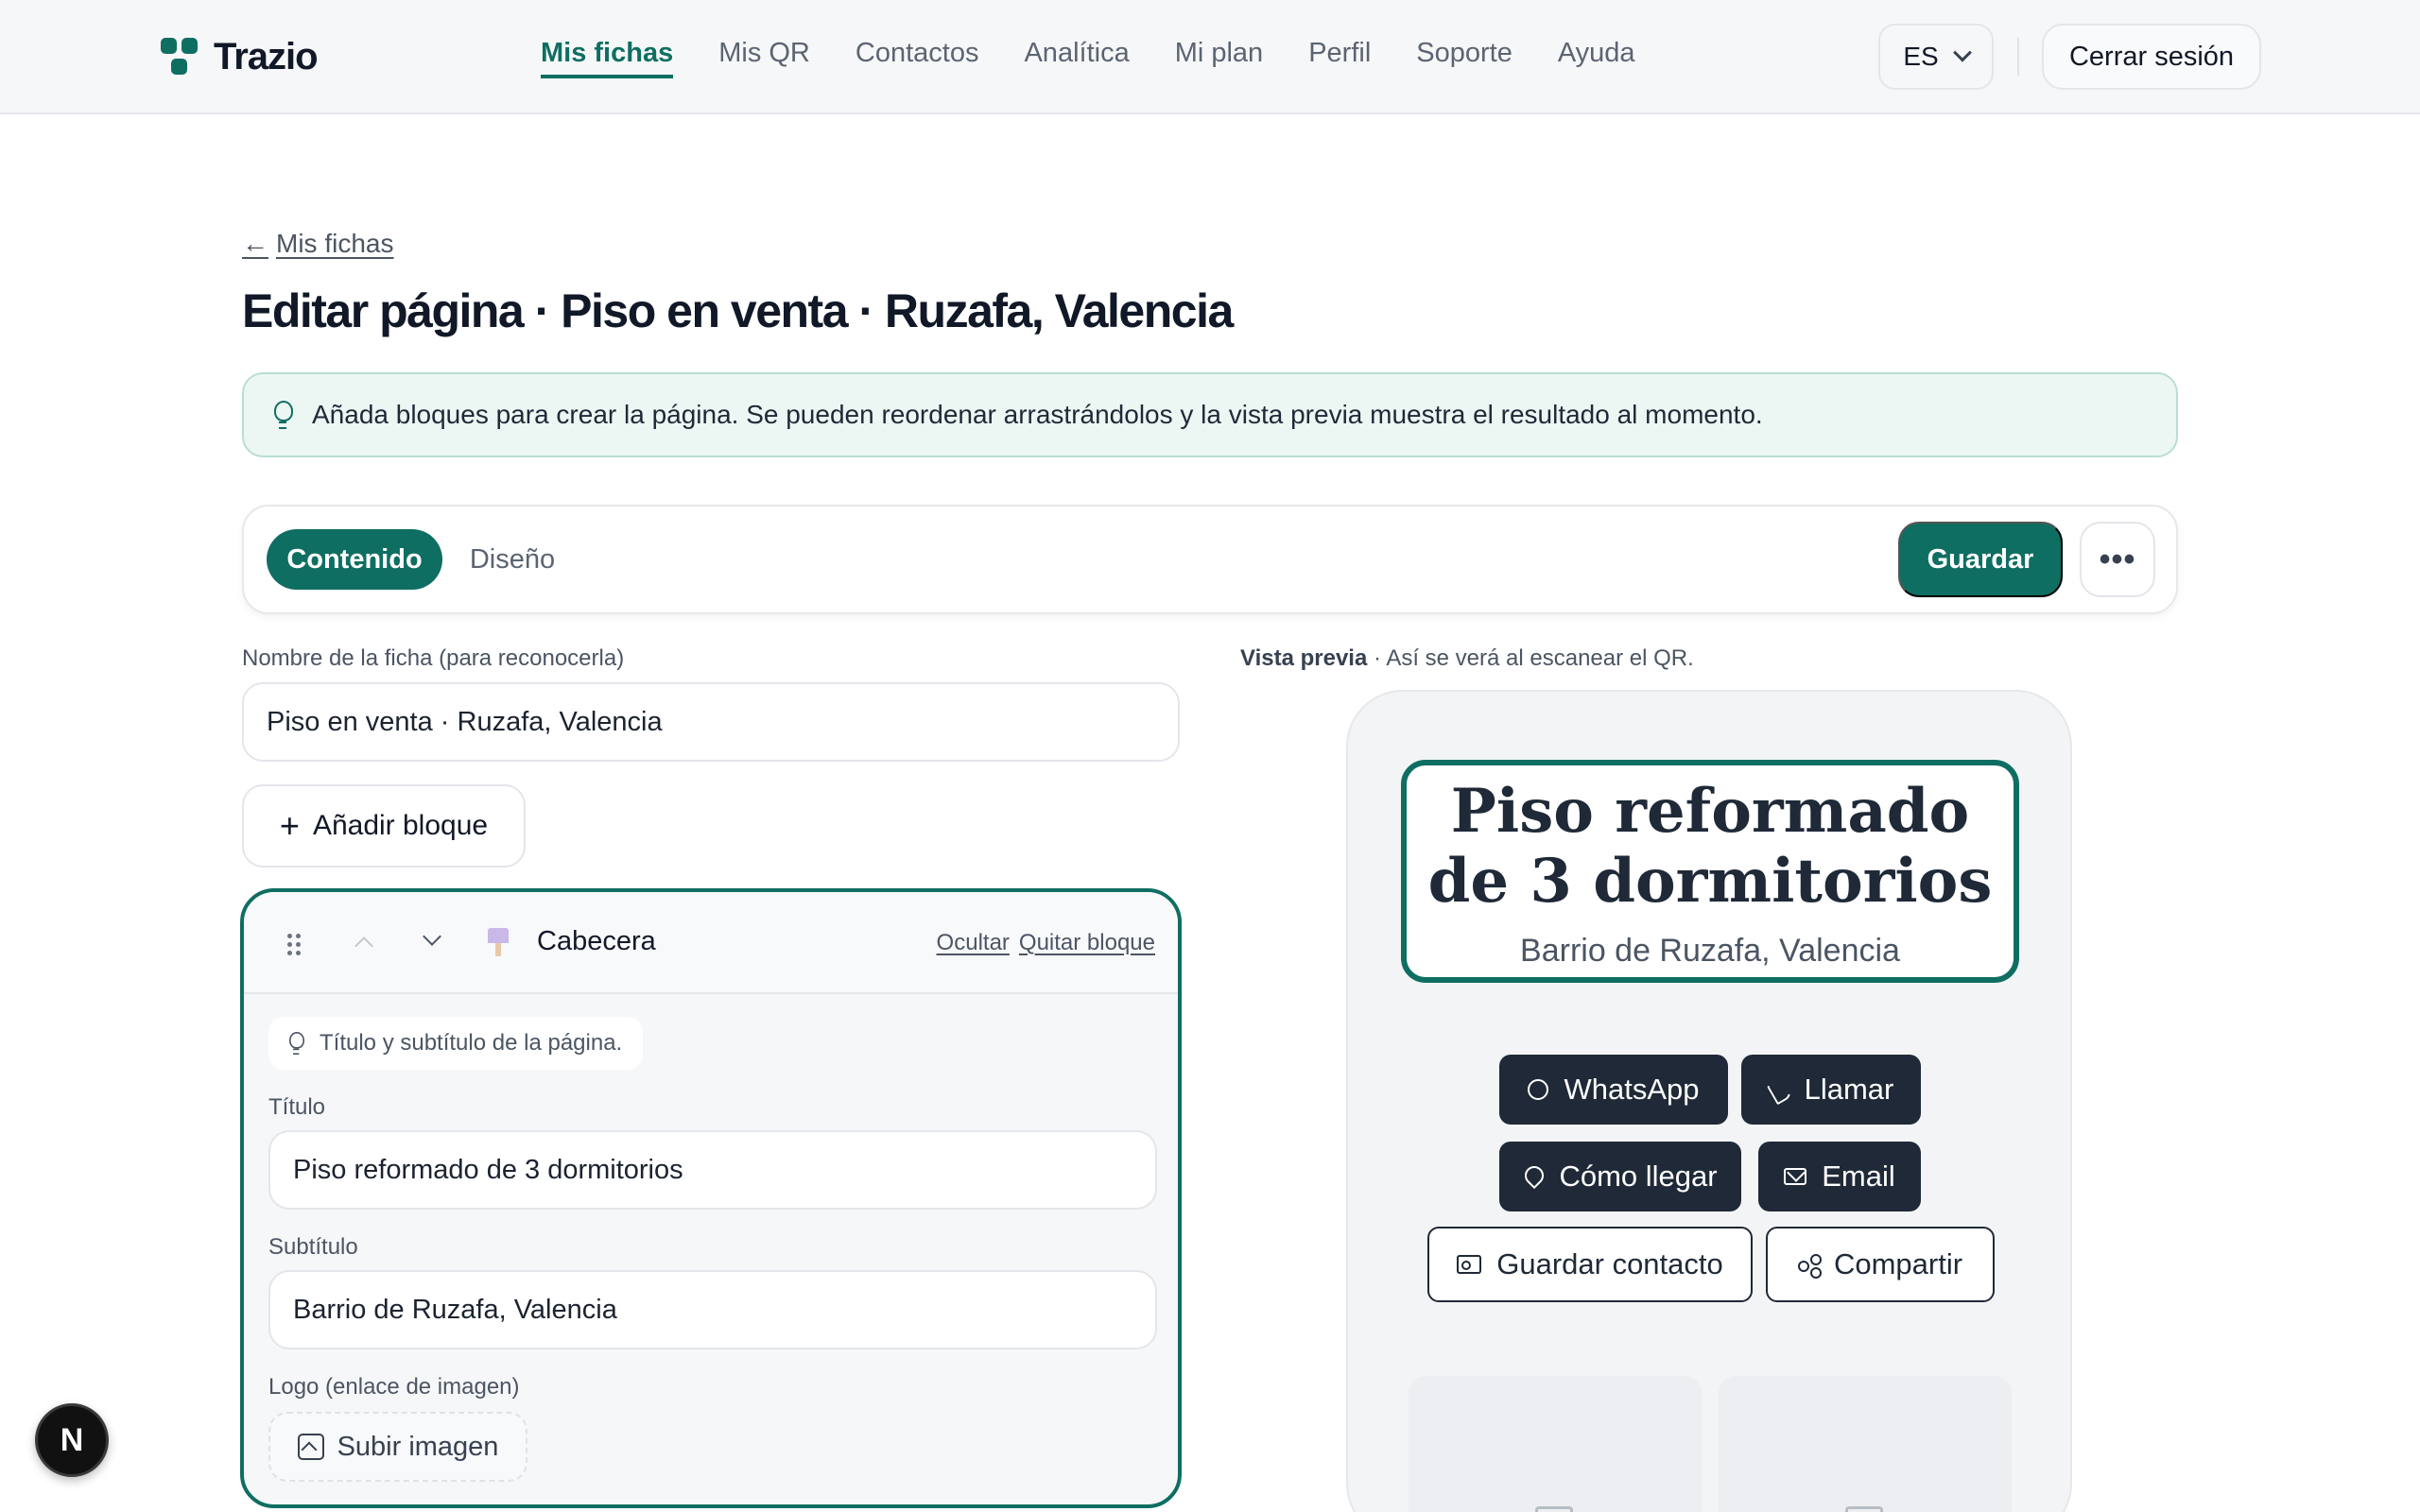 This screenshot has height=1512, width=2420. I want to click on block-actions: Ocultar Quitar bloque, so click(1046, 943).